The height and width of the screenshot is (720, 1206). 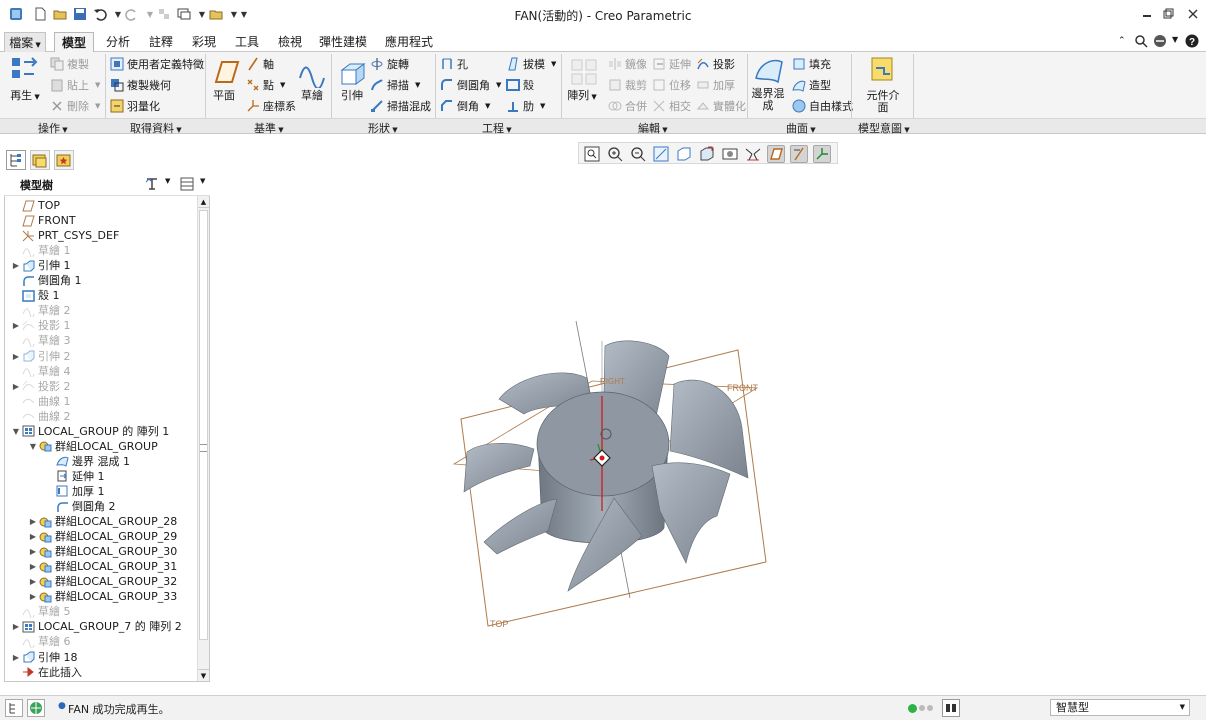 What do you see at coordinates (69, 64) in the screenshot?
I see `copy-button: 複製` at bounding box center [69, 64].